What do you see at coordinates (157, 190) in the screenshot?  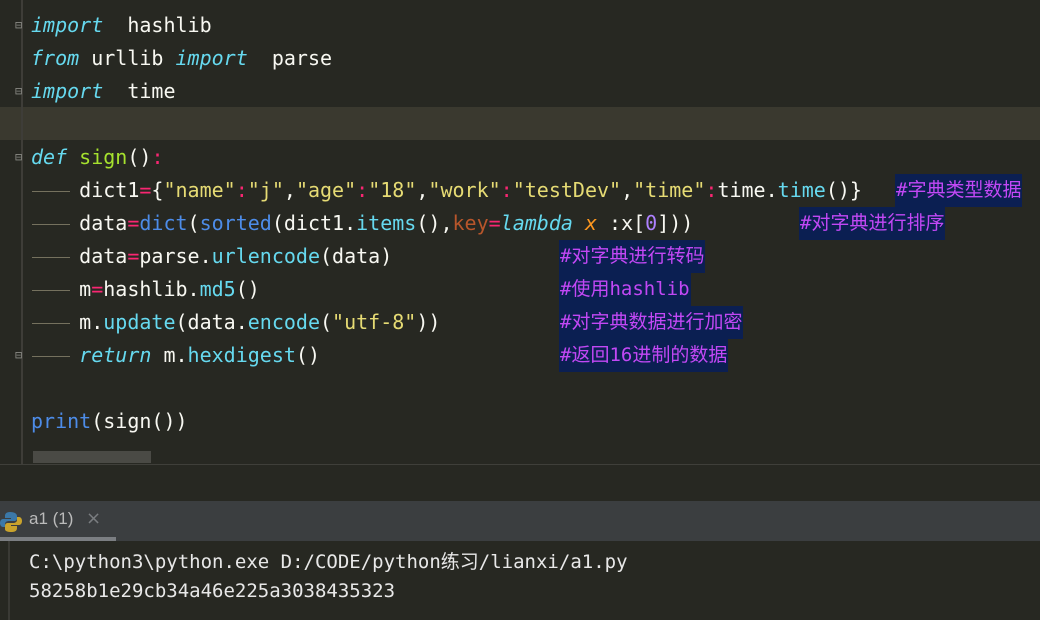 I see `code-token: {` at bounding box center [157, 190].